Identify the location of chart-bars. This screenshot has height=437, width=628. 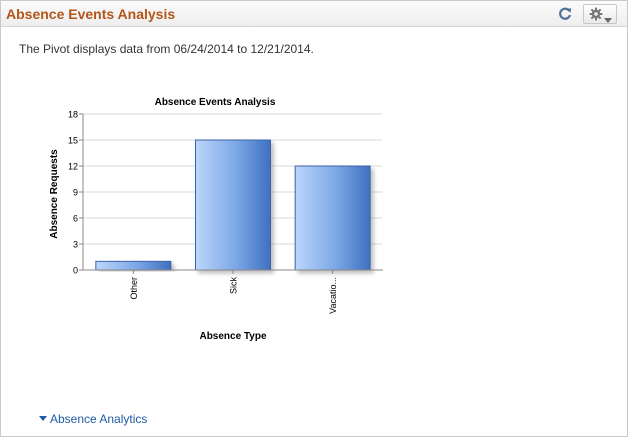
(233, 205).